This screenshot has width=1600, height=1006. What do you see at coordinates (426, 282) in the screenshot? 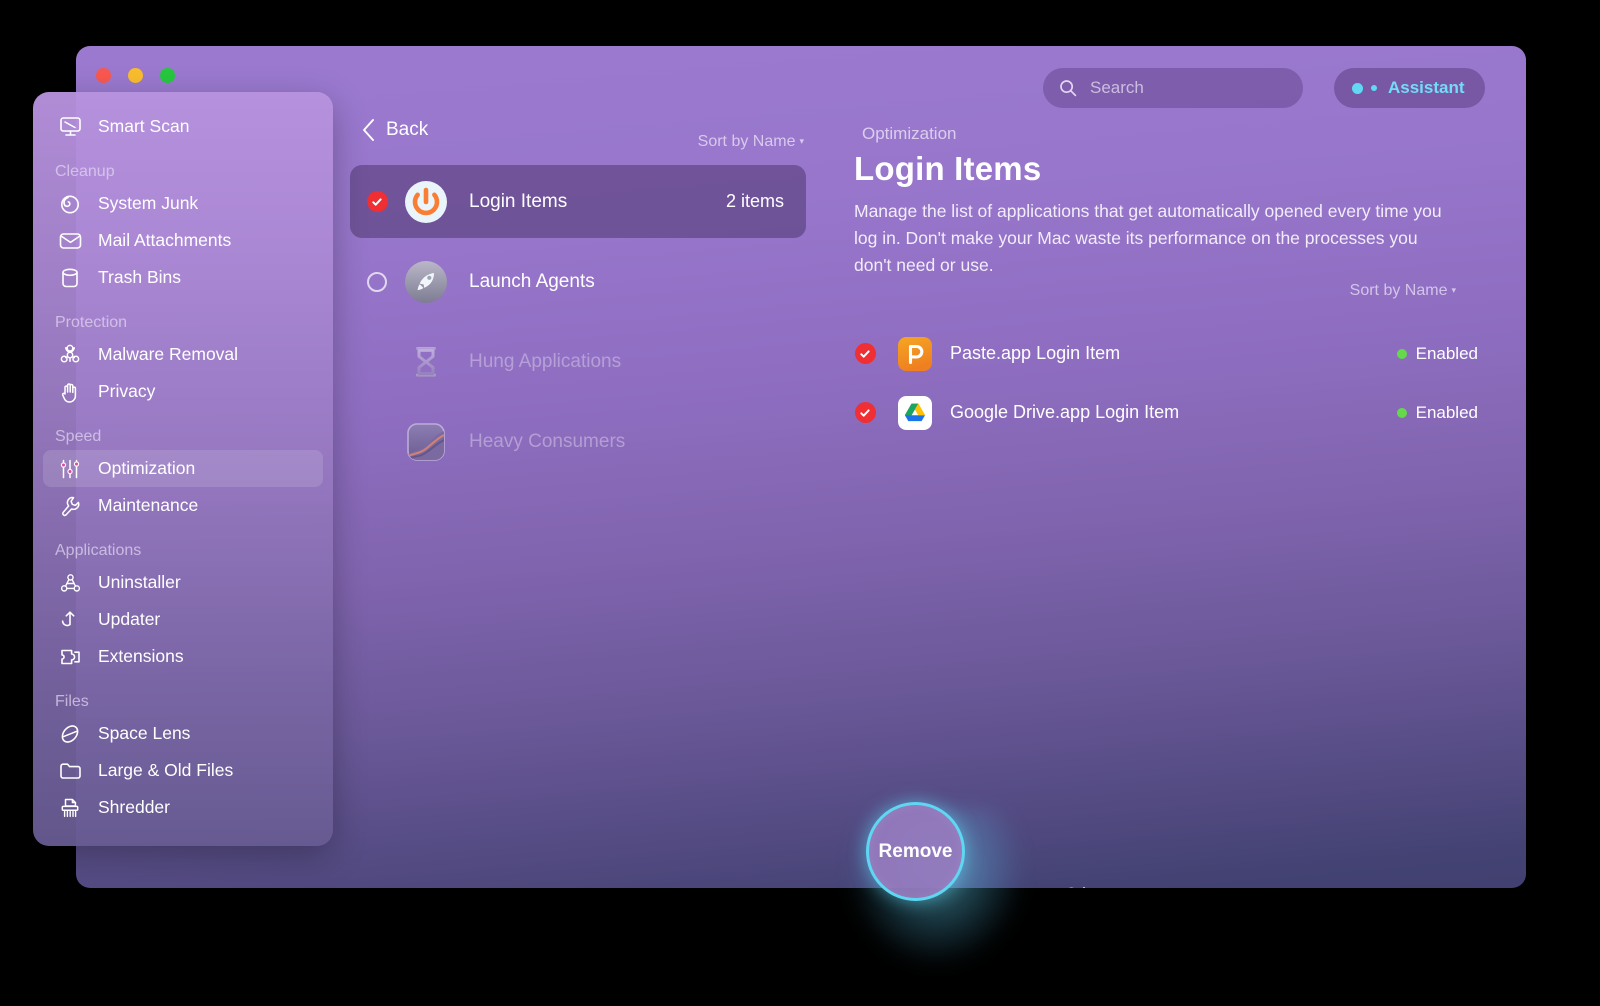
I see `rocket-icon` at bounding box center [426, 282].